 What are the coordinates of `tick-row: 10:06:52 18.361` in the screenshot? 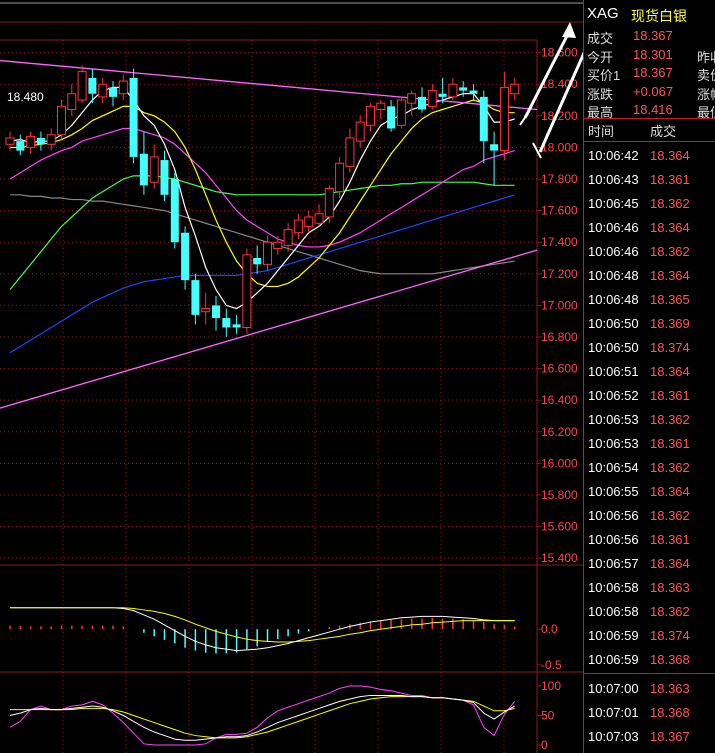 It's located at (649, 400).